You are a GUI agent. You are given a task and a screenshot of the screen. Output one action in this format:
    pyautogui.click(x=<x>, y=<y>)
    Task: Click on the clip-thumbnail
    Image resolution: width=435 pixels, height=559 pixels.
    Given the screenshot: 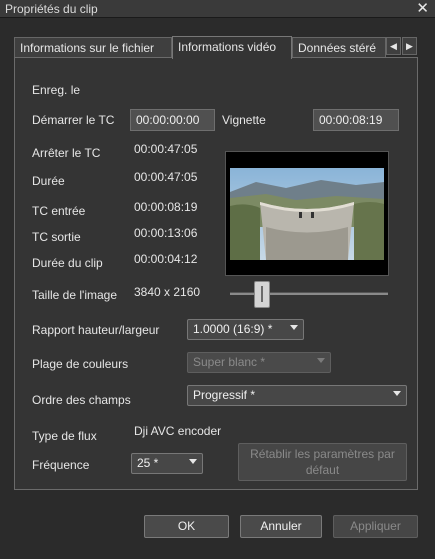 What is the action you would take?
    pyautogui.click(x=307, y=213)
    